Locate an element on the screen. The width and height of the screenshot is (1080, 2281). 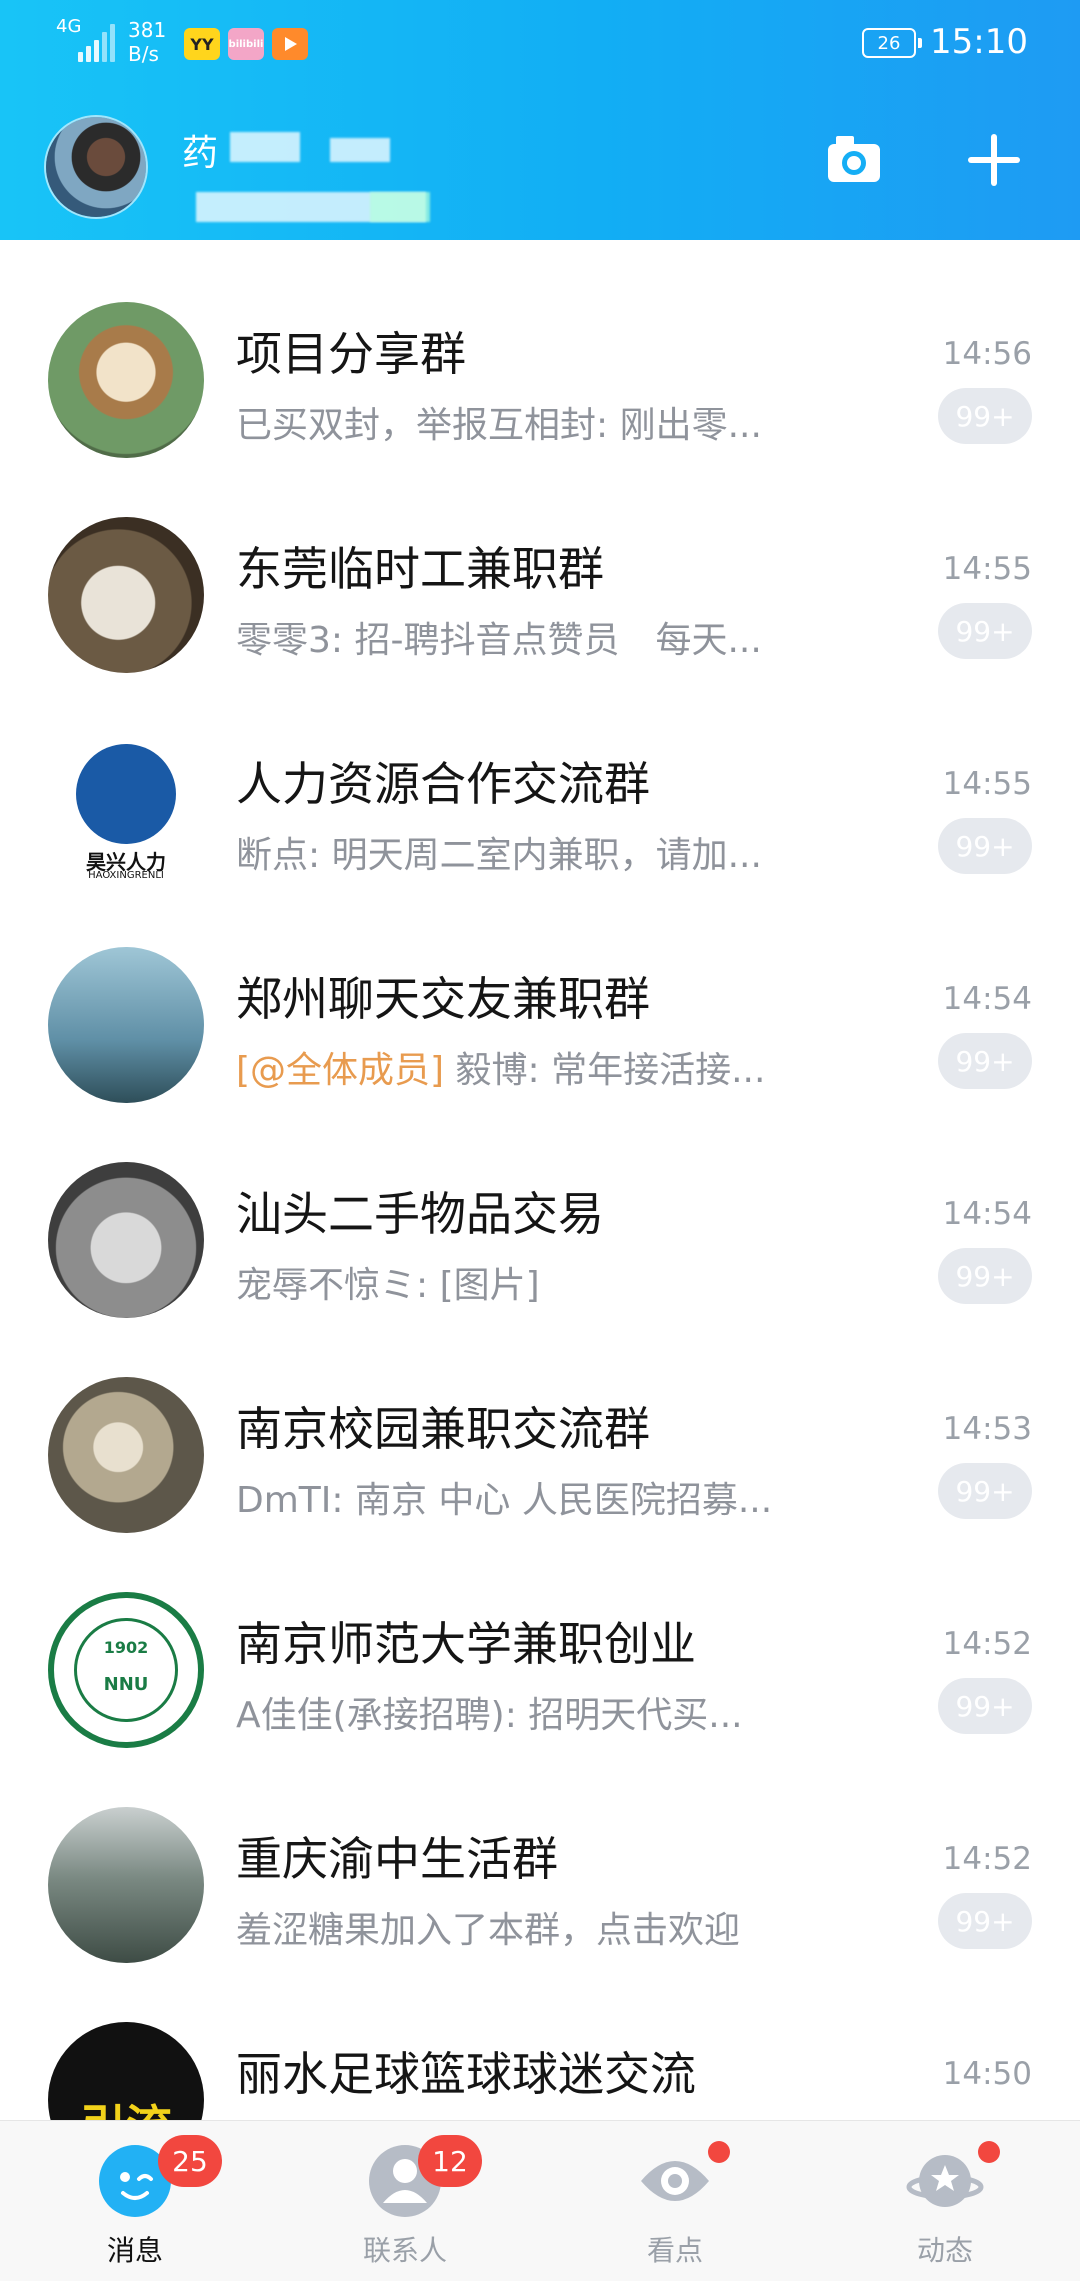
chat-title: 丽水足球篮球球迷交流 is located at coordinates (466, 2074).